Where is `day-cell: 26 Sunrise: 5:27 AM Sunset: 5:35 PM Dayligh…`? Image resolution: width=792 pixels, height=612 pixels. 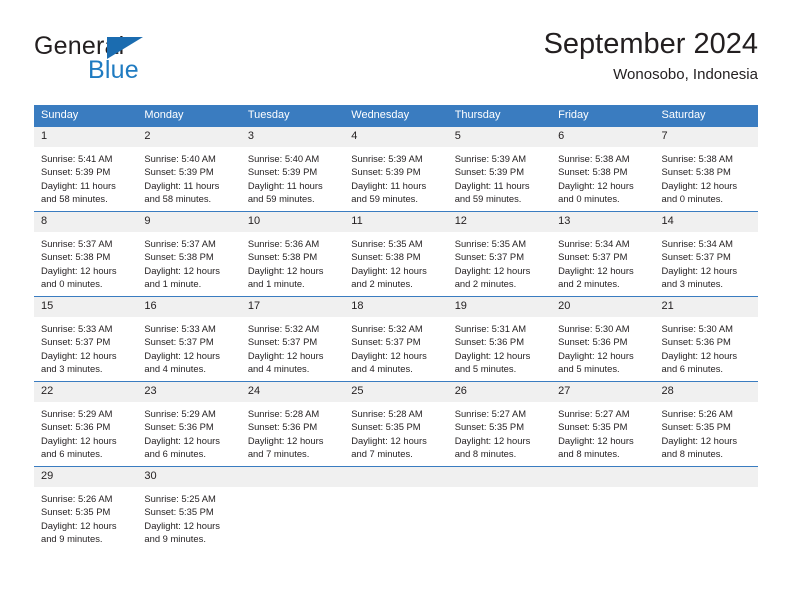 day-cell: 26 Sunrise: 5:27 AM Sunset: 5:35 PM Dayligh… is located at coordinates (499, 424).